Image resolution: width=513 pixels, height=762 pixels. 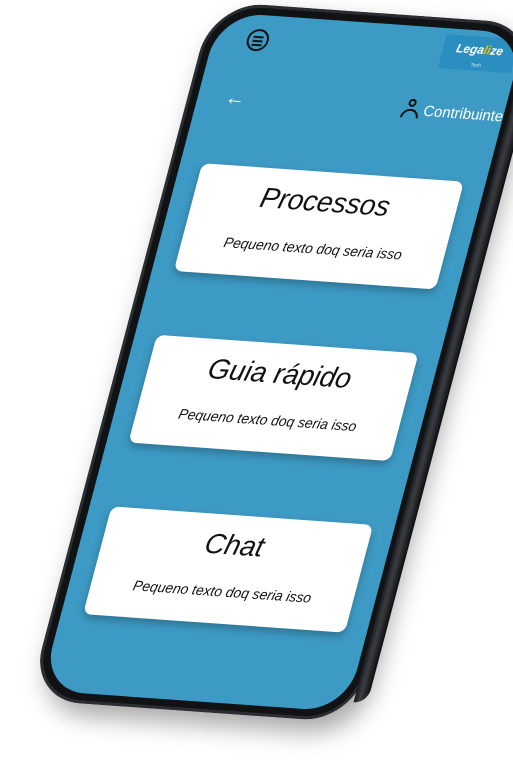 I want to click on menu-circle-icon, so click(x=258, y=40).